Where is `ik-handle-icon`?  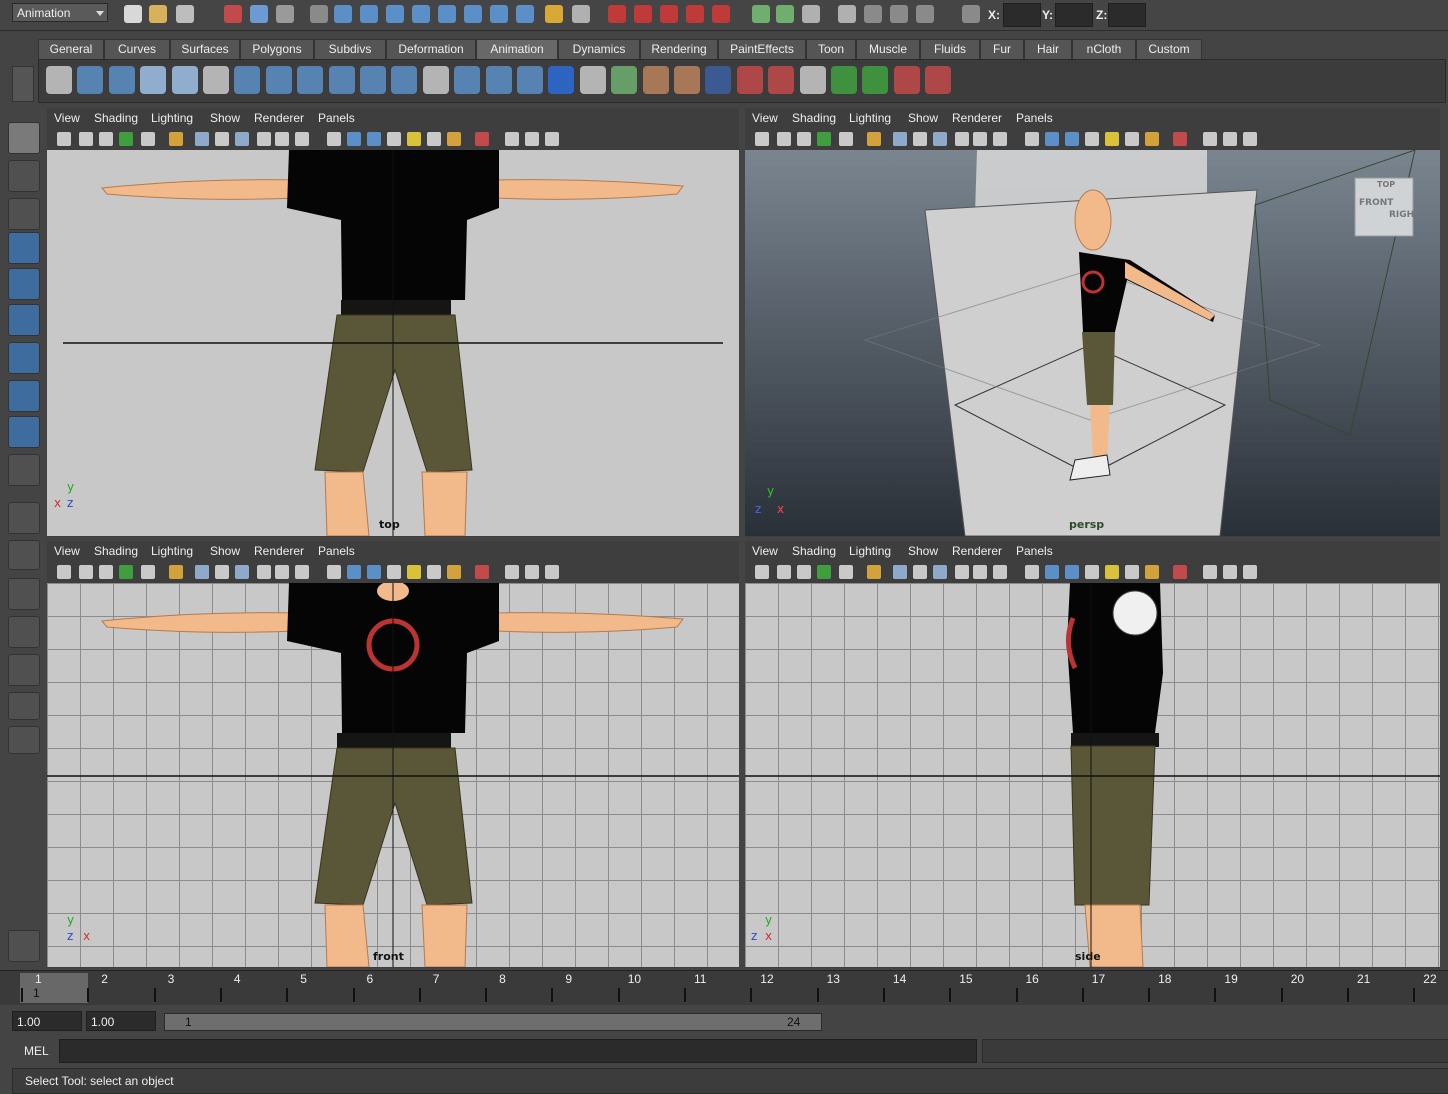 ik-handle-icon is located at coordinates (90, 80).